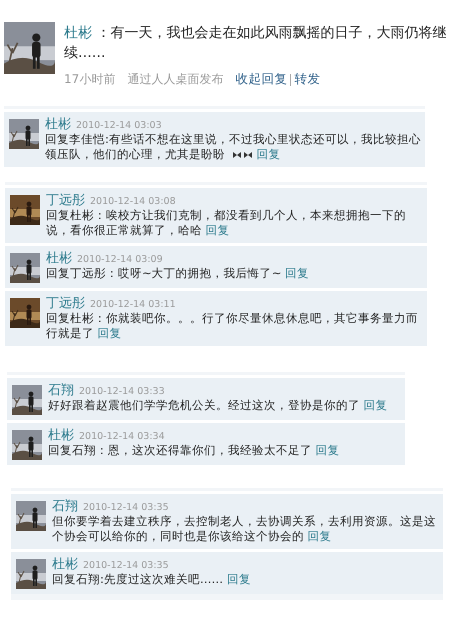 The height and width of the screenshot is (633, 456). I want to click on post-source: 通过人人桌面发布, so click(175, 79).